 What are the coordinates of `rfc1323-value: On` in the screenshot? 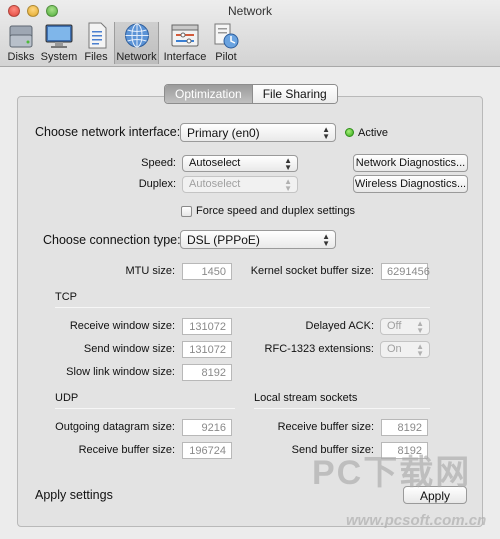 It's located at (394, 349).